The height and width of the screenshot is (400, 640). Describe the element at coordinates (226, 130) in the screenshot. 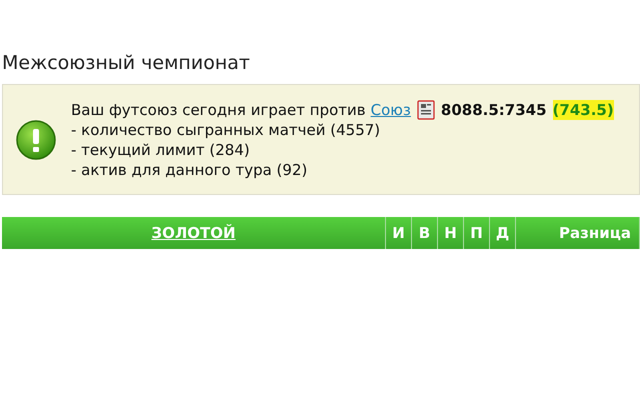

I see `notice-item: - количество сыгранных матчей (4557)` at that location.